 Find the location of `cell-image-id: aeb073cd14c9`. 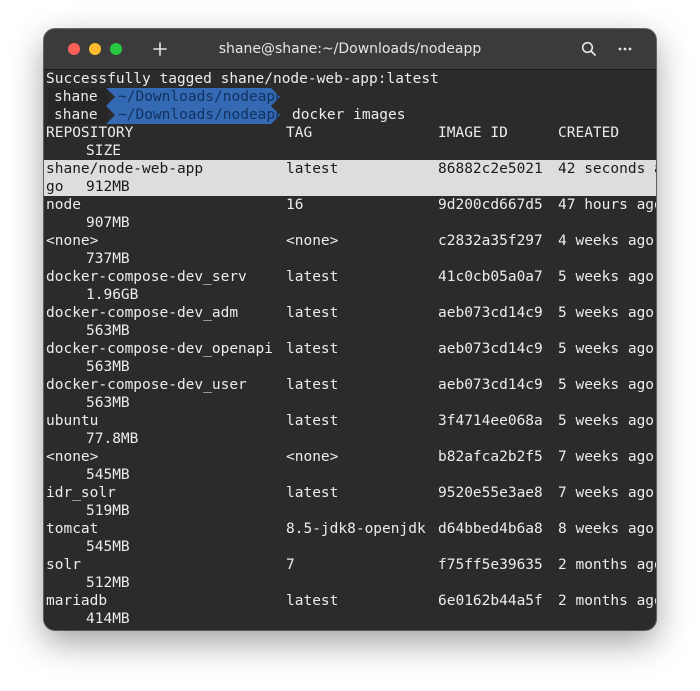

cell-image-id: aeb073cd14c9 is located at coordinates (490, 385).